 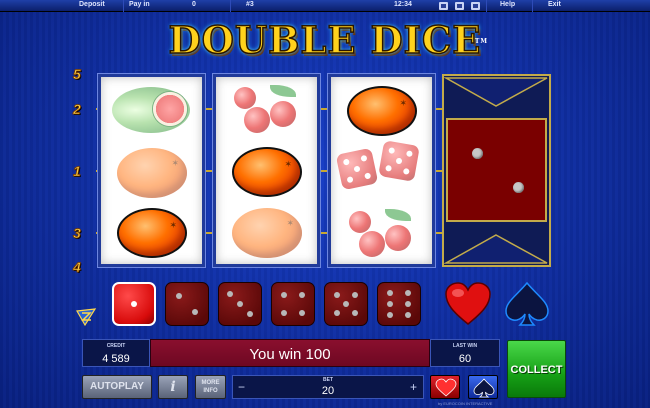 What do you see at coordinates (507, 4) in the screenshot?
I see `help-link: Help` at bounding box center [507, 4].